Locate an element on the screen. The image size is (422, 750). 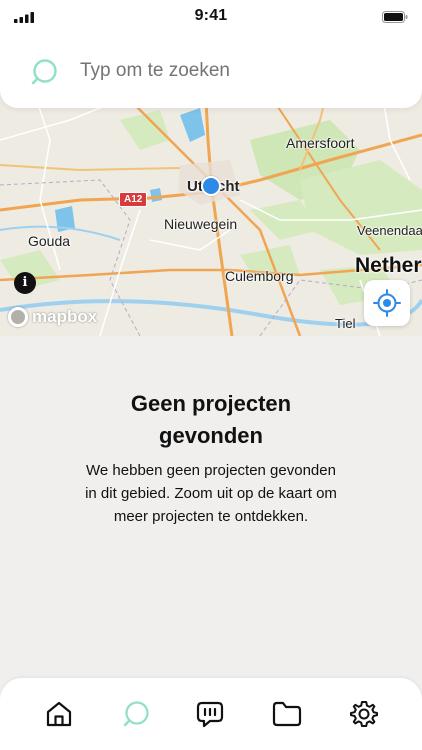
locate-me-button is located at coordinates (387, 303).